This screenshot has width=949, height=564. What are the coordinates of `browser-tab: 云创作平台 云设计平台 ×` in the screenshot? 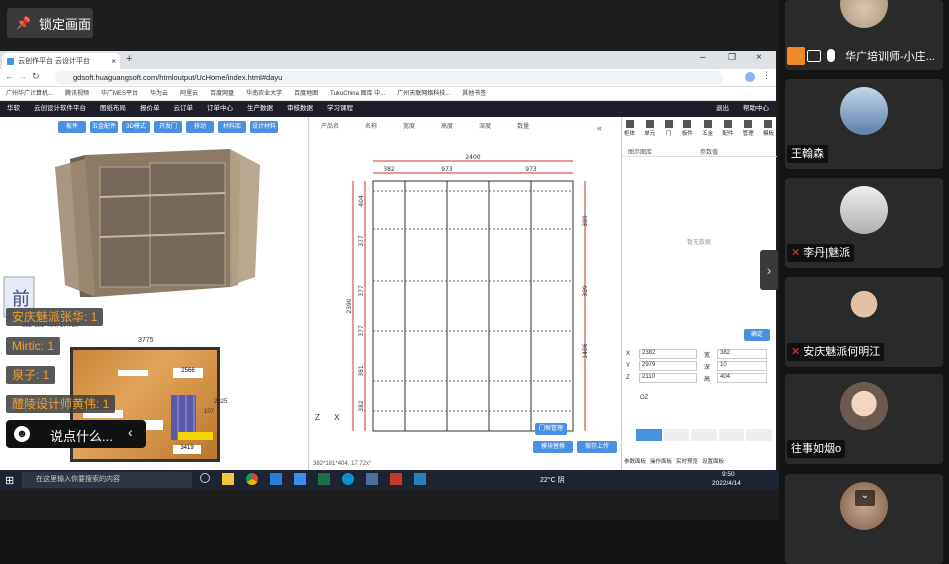 It's located at (61, 61).